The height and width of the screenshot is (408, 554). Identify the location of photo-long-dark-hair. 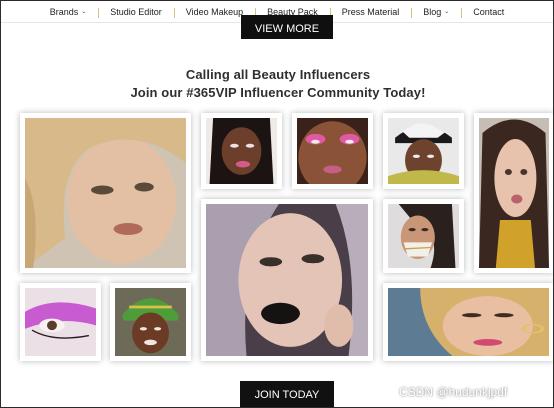
(513, 193).